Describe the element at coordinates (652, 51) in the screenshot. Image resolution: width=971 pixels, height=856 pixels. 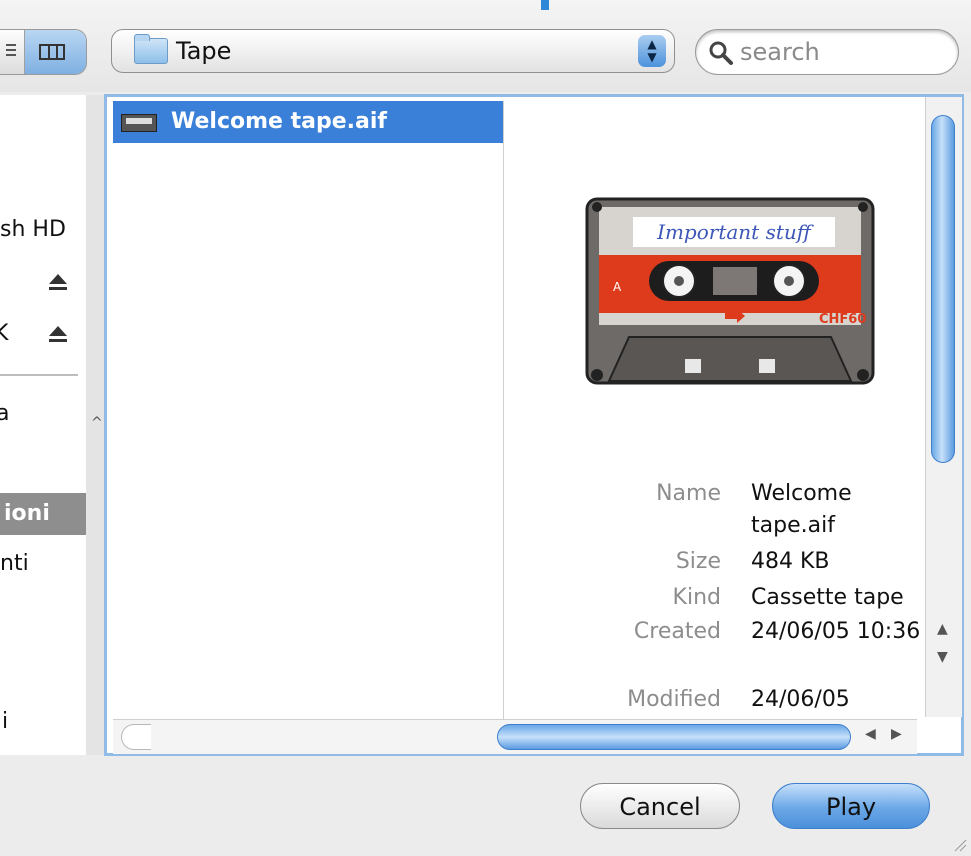
I see `popup-arrows-icon: ▲ ▼` at that location.